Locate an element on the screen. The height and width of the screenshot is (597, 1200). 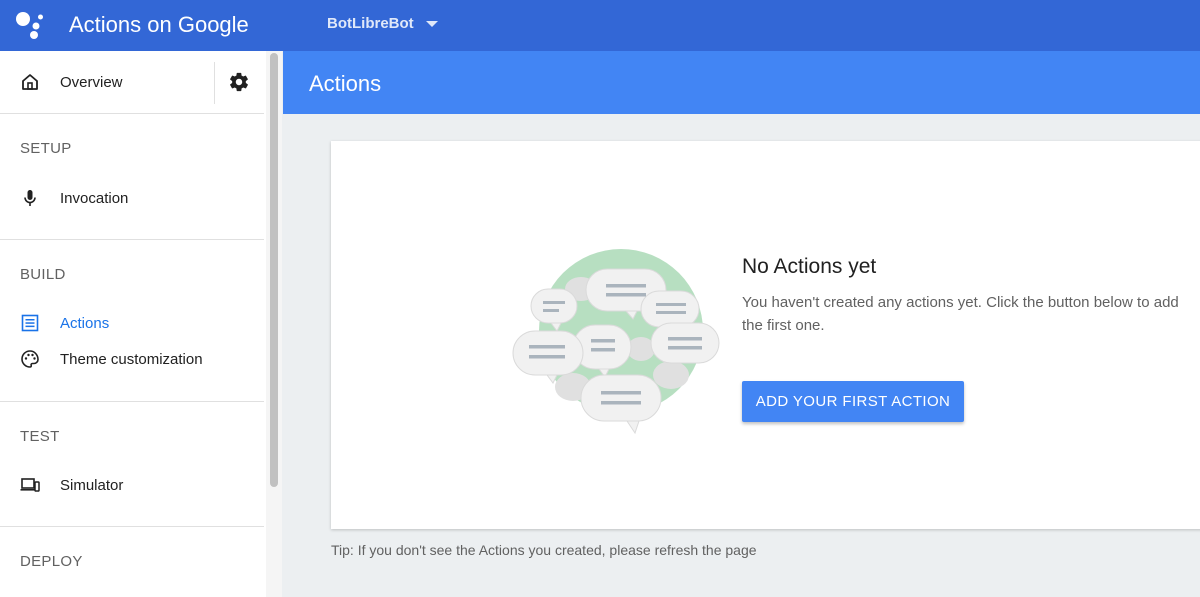
sidebar-item-theme-customization: Theme customization is located at coordinates (132, 359).